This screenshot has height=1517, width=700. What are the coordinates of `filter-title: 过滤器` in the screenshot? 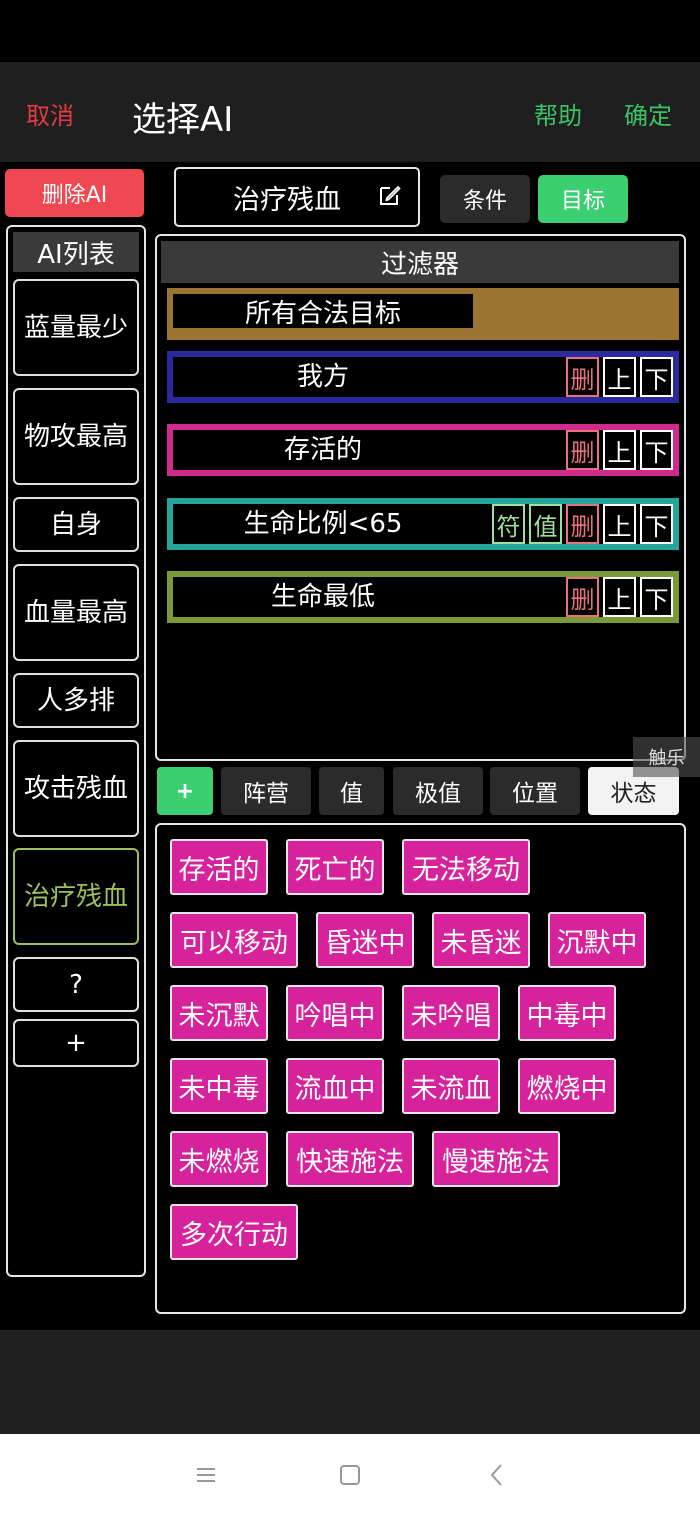 It's located at (420, 262).